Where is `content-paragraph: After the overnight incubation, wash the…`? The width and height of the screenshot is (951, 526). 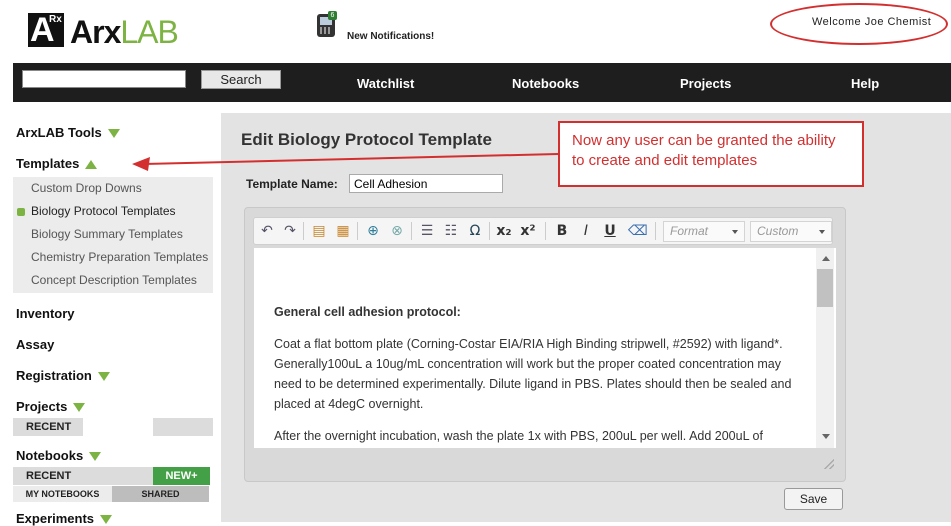
content-paragraph: After the overnight incubation, wash the… is located at coordinates (518, 436).